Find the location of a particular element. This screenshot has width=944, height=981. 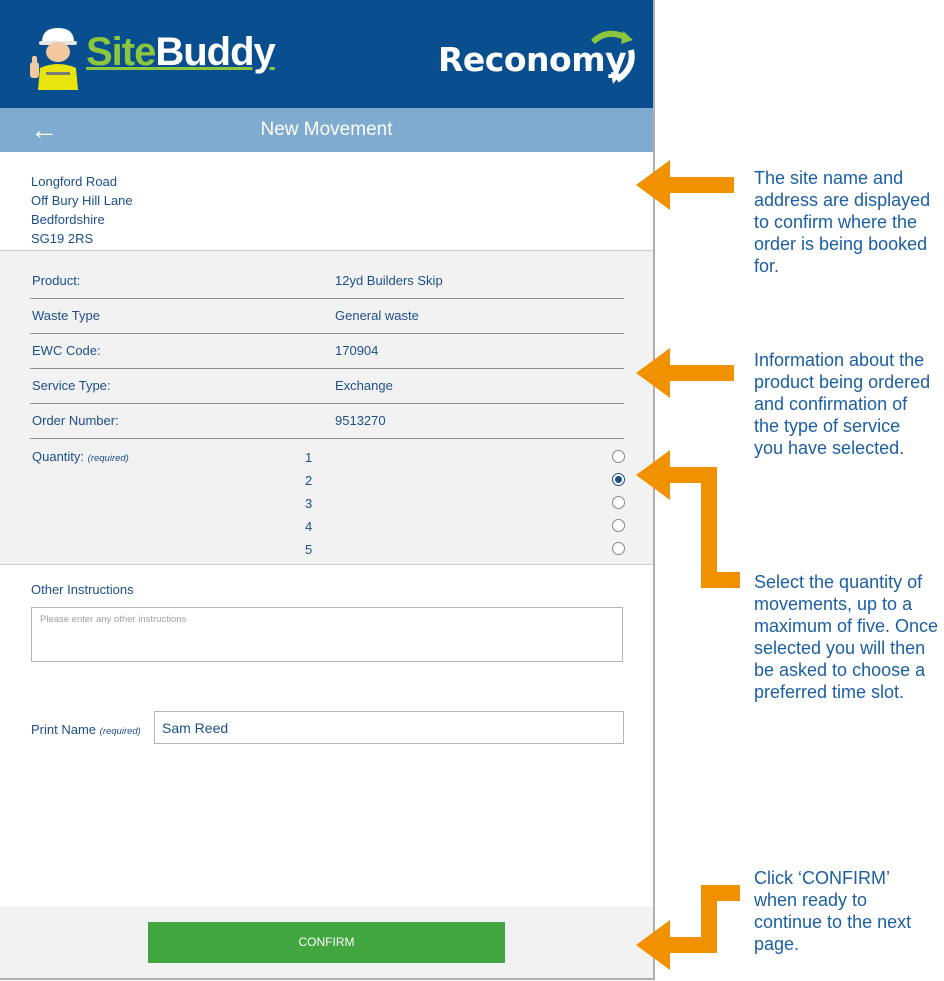

detail-value: 12yd Builders Skip is located at coordinates (389, 280).